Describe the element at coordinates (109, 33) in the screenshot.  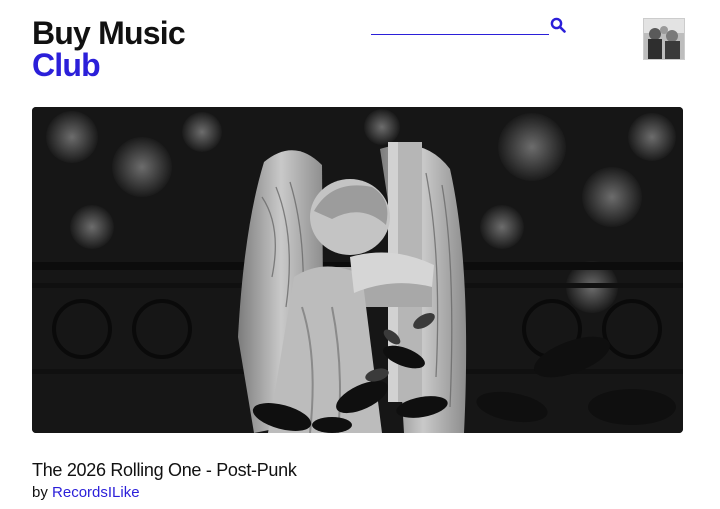
I see `logo-line-buy-music: Buy Music` at that location.